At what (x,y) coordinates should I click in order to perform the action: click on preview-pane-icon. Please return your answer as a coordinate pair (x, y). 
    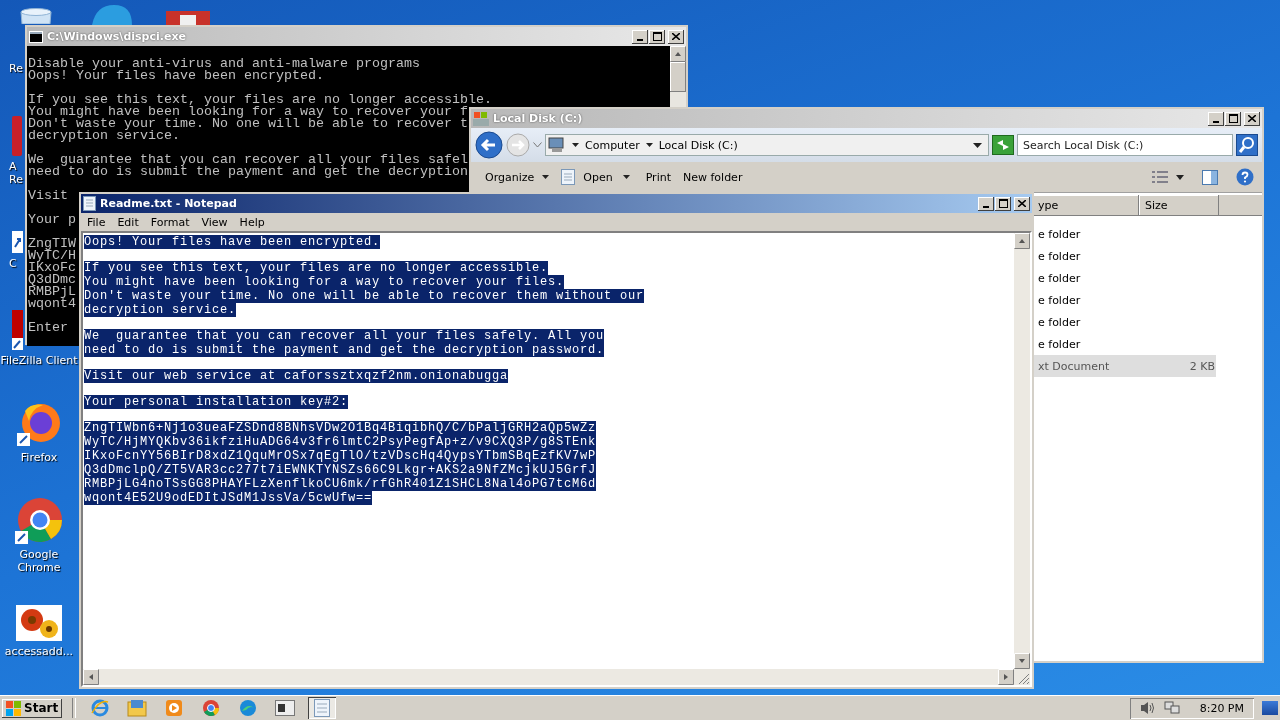
    Looking at the image, I should click on (1210, 177).